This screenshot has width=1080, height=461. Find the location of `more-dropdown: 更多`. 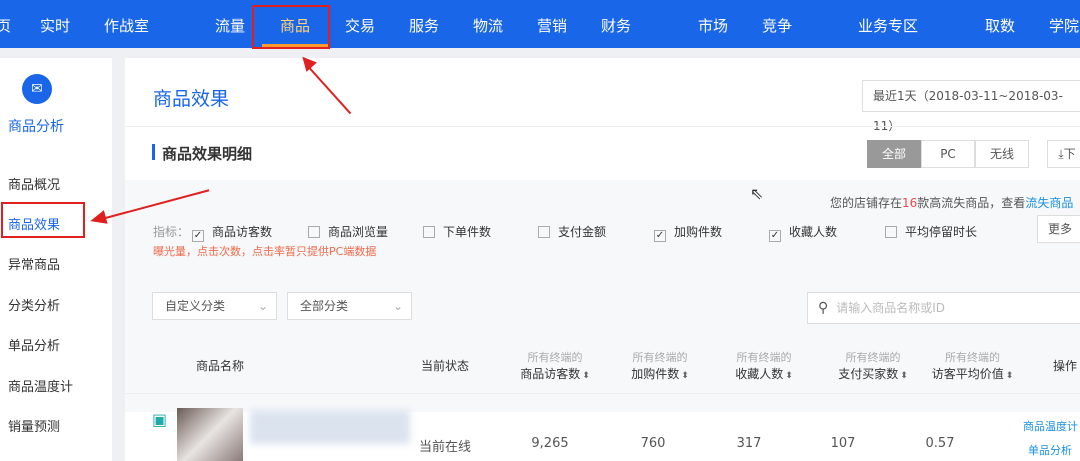

more-dropdown: 更多 is located at coordinates (1058, 229).